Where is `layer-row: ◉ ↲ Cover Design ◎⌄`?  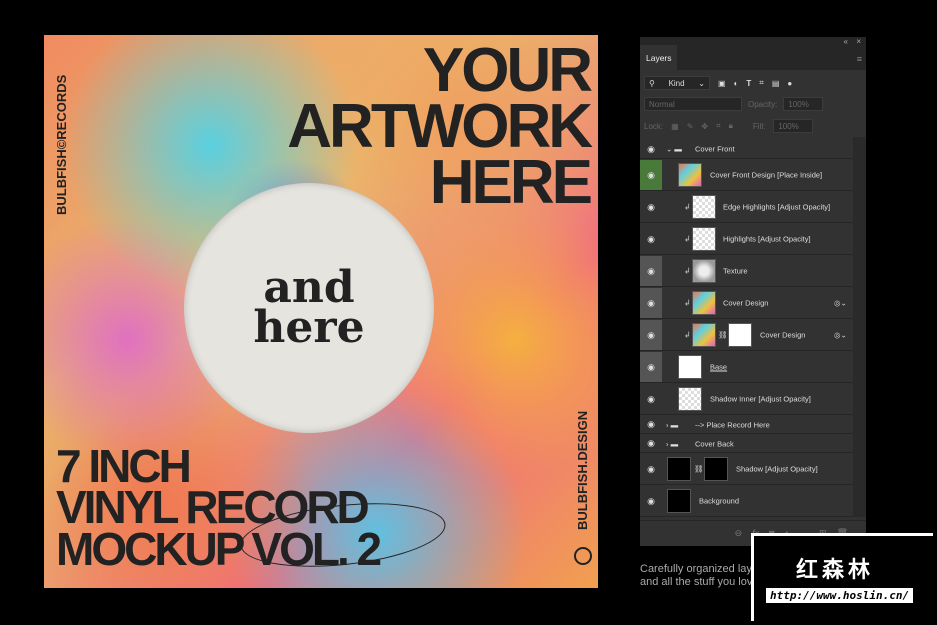 layer-row: ◉ ↲ Cover Design ◎⌄ is located at coordinates (746, 303).